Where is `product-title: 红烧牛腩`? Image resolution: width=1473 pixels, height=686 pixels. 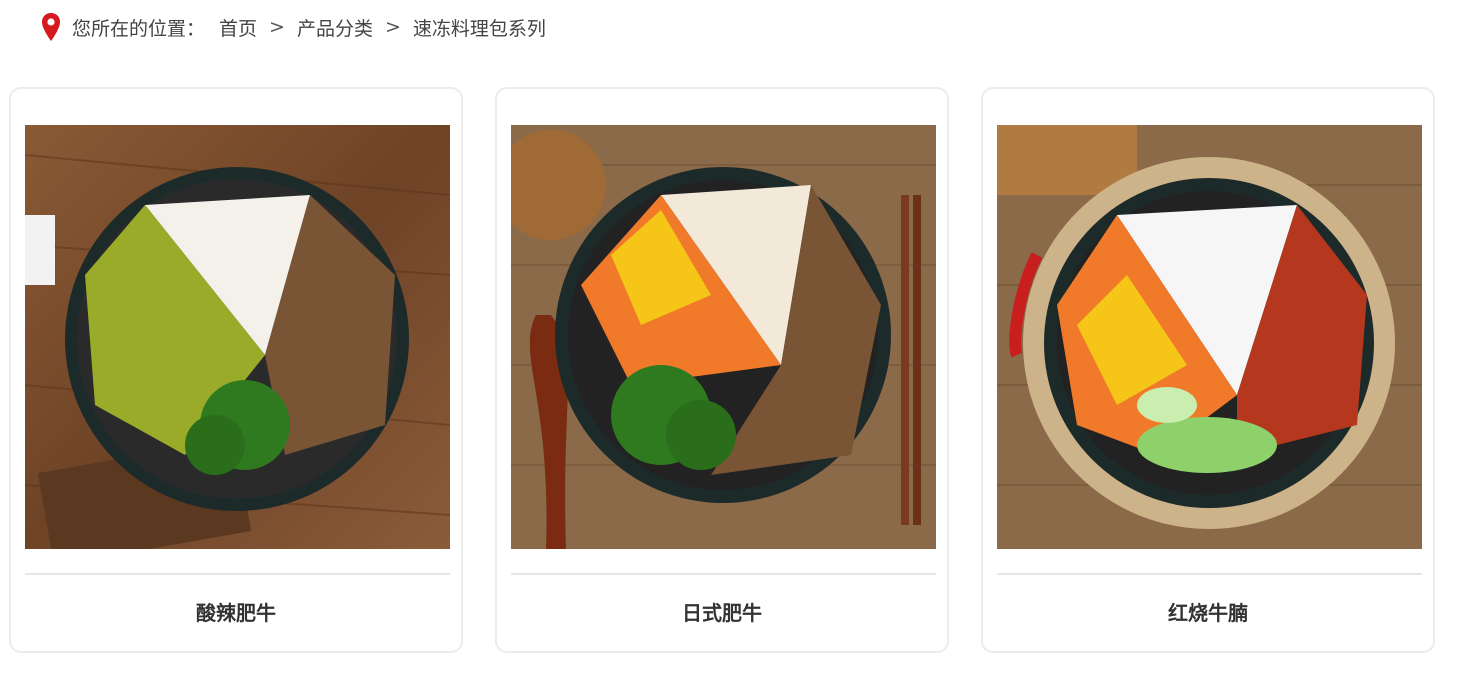
product-title: 红烧牛腩 is located at coordinates (1208, 611).